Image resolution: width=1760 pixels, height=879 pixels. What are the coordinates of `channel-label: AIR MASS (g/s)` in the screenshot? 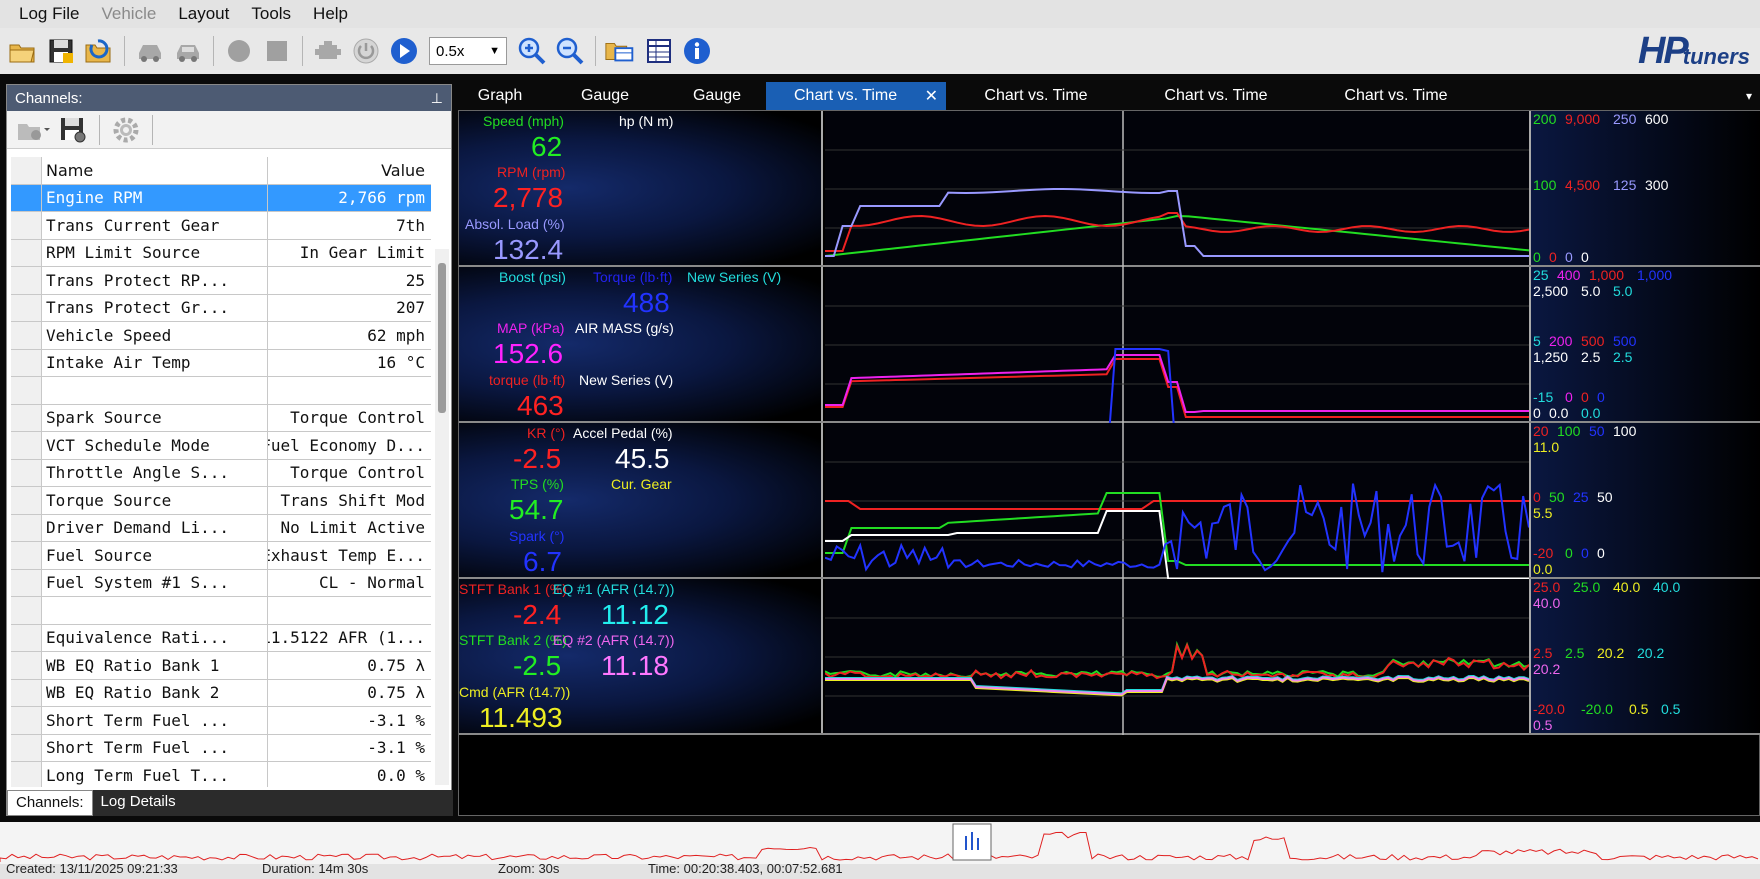 It's located at (624, 328).